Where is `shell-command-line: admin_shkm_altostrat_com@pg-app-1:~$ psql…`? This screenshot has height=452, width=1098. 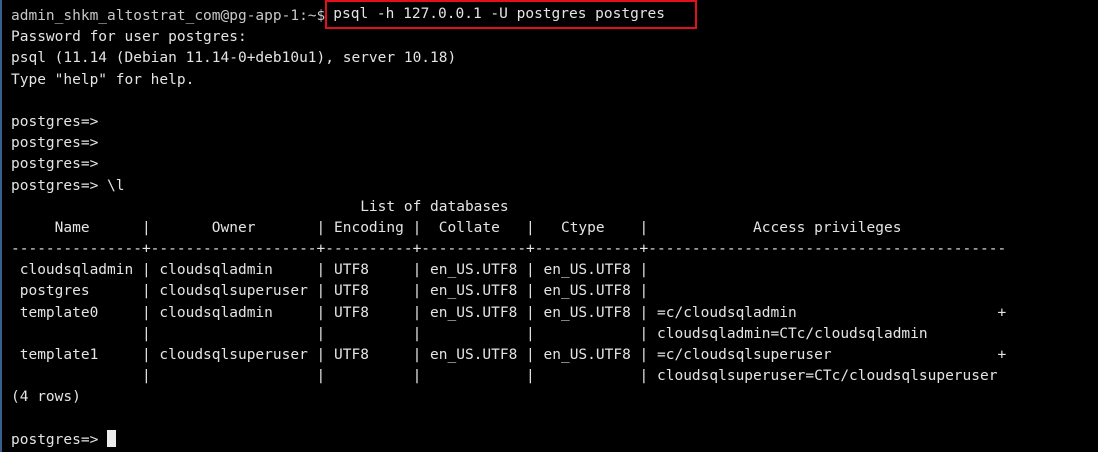
shell-command-line: admin_shkm_altostrat_com@pg-app-1:~$ psql… is located at coordinates (554, 14).